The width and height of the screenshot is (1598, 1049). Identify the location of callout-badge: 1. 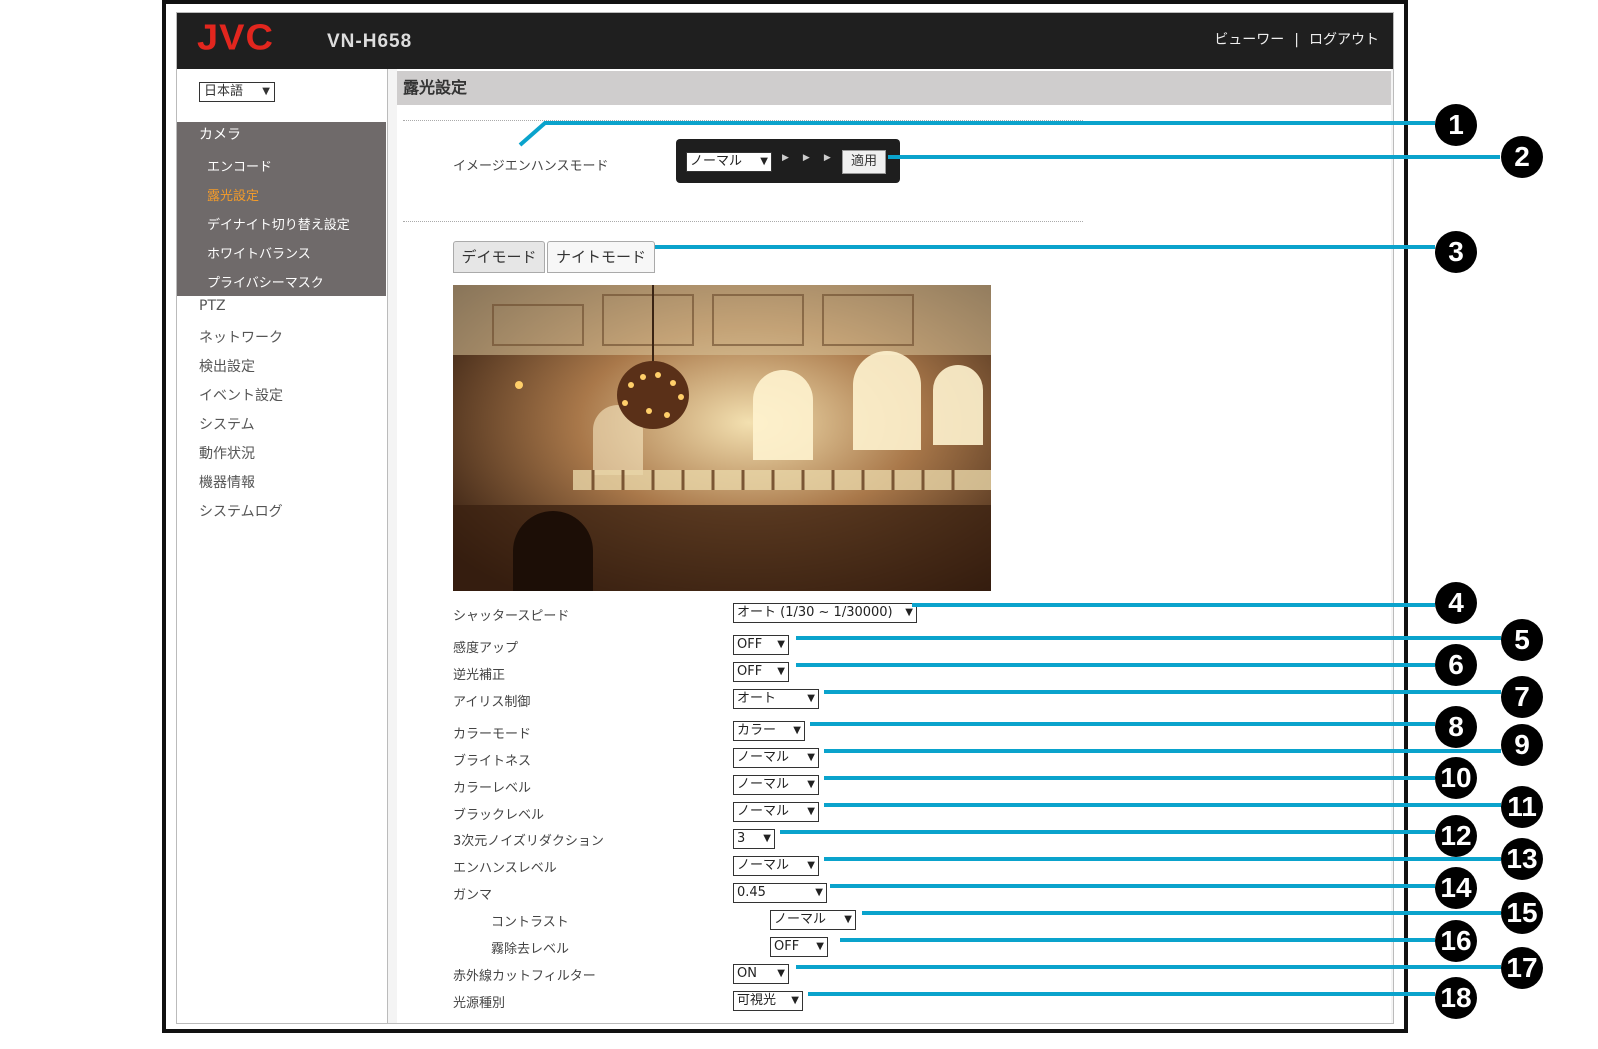
(1456, 125).